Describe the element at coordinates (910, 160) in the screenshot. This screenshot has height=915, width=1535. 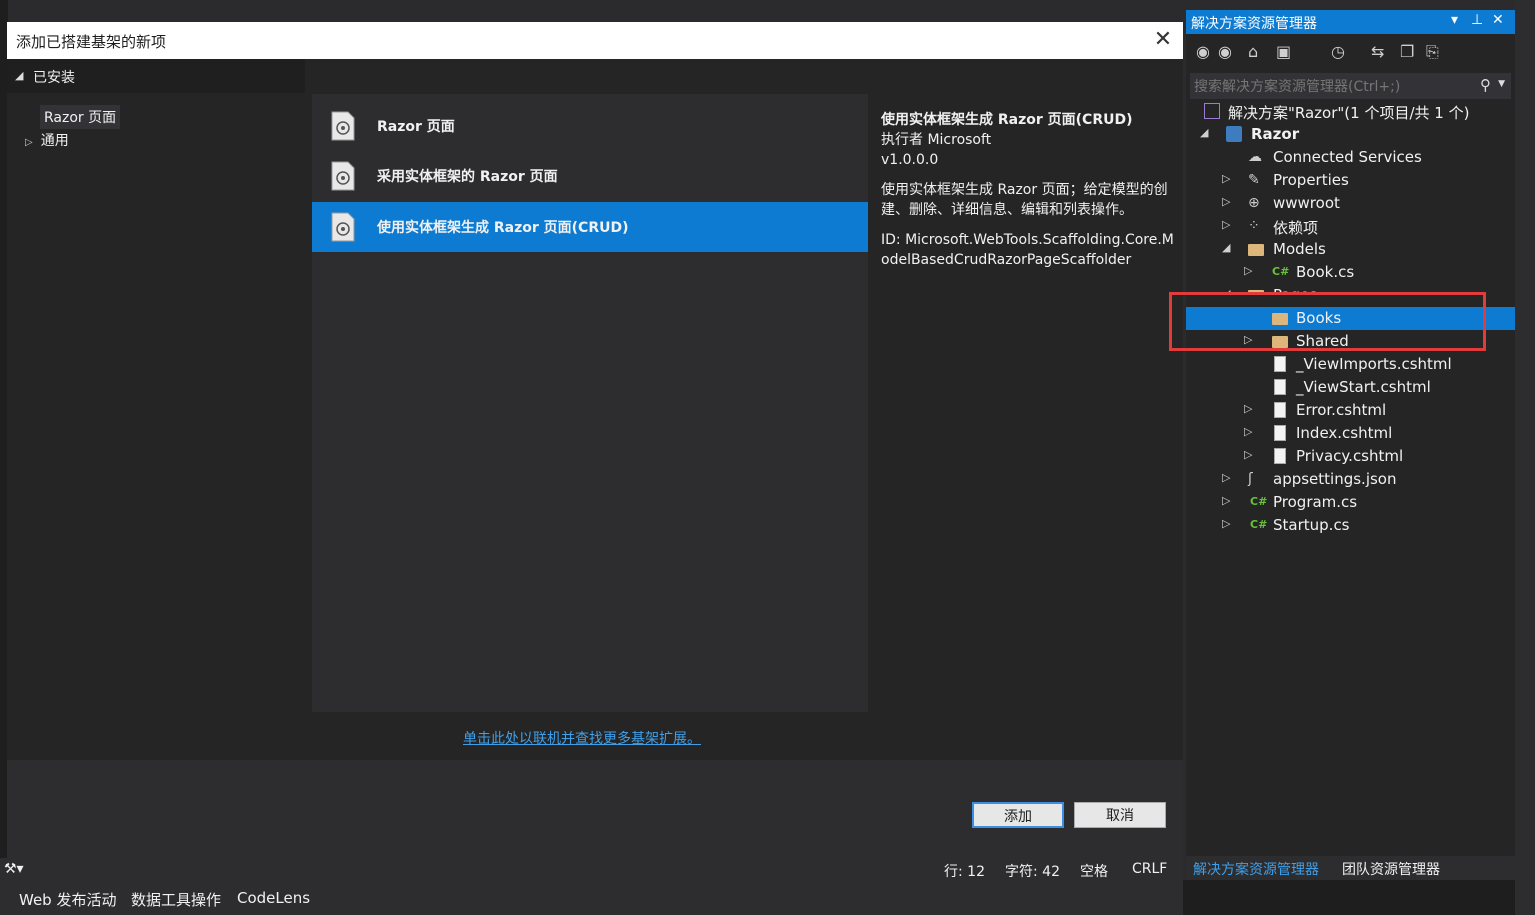
I see `detail-version: v1.0.0.0` at that location.